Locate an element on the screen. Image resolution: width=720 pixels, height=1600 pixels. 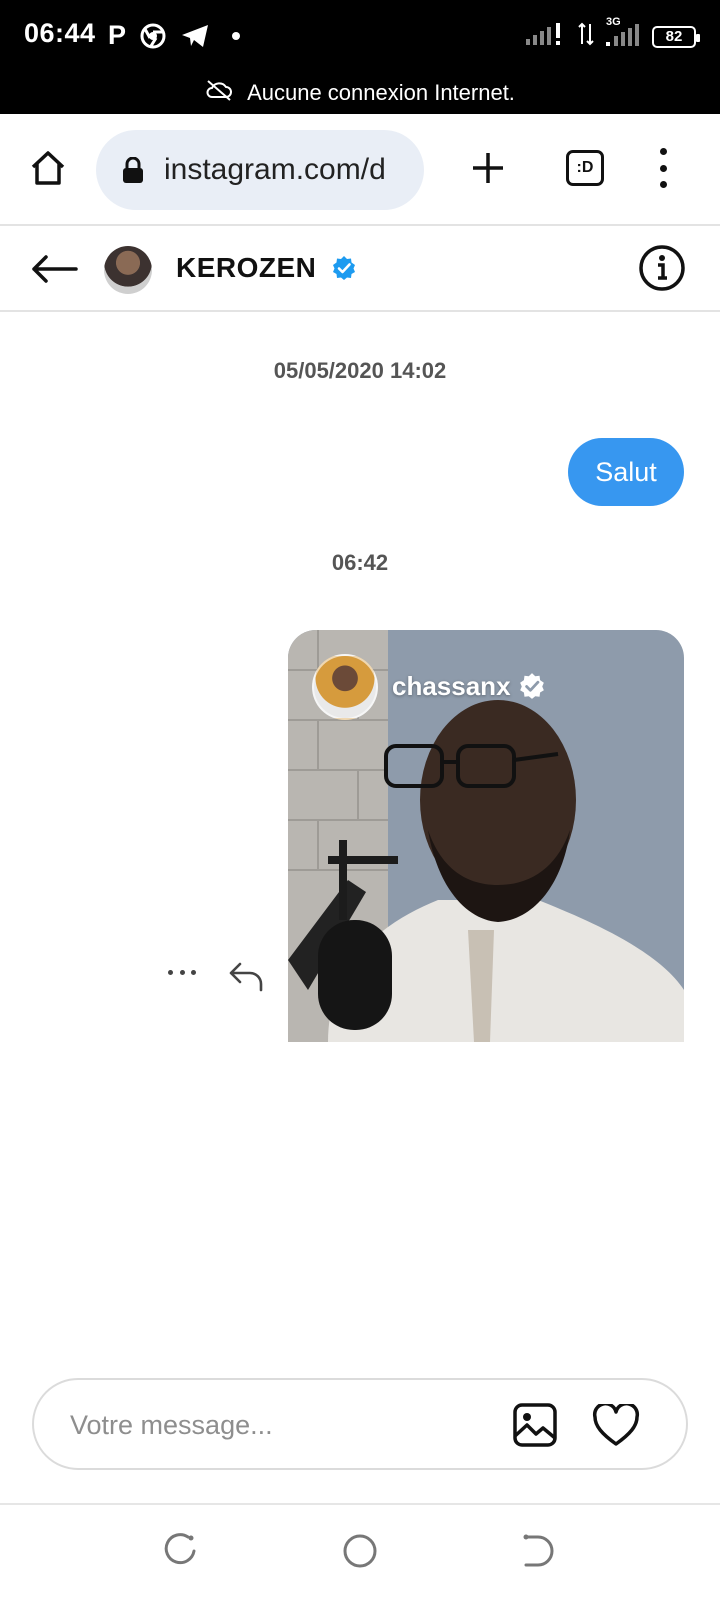
address-bar: instagram.com/d is located at coordinates (260, 170).